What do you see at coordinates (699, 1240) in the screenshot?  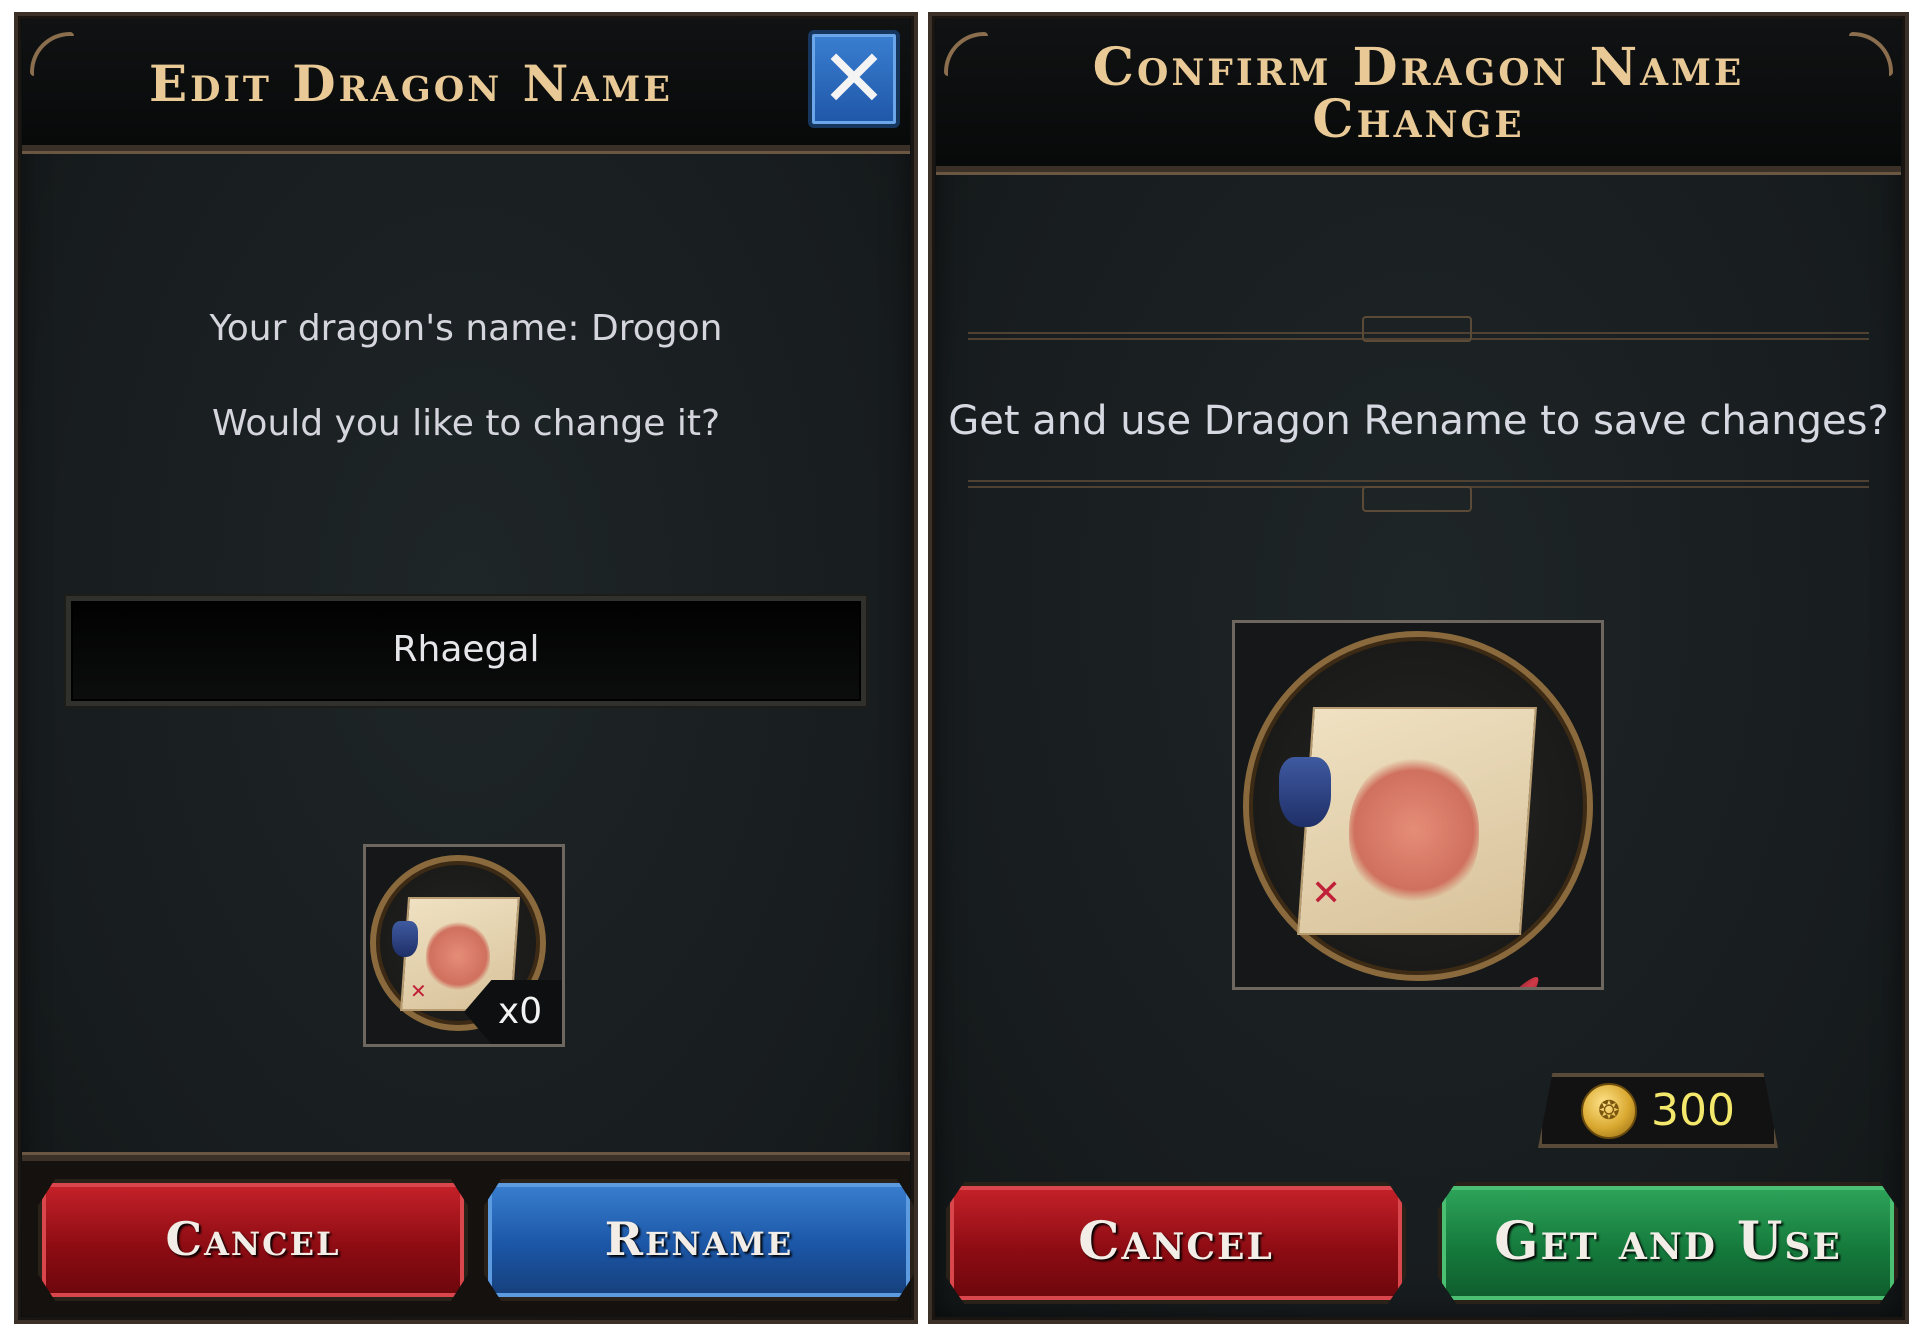 I see `rename-button: Rename` at bounding box center [699, 1240].